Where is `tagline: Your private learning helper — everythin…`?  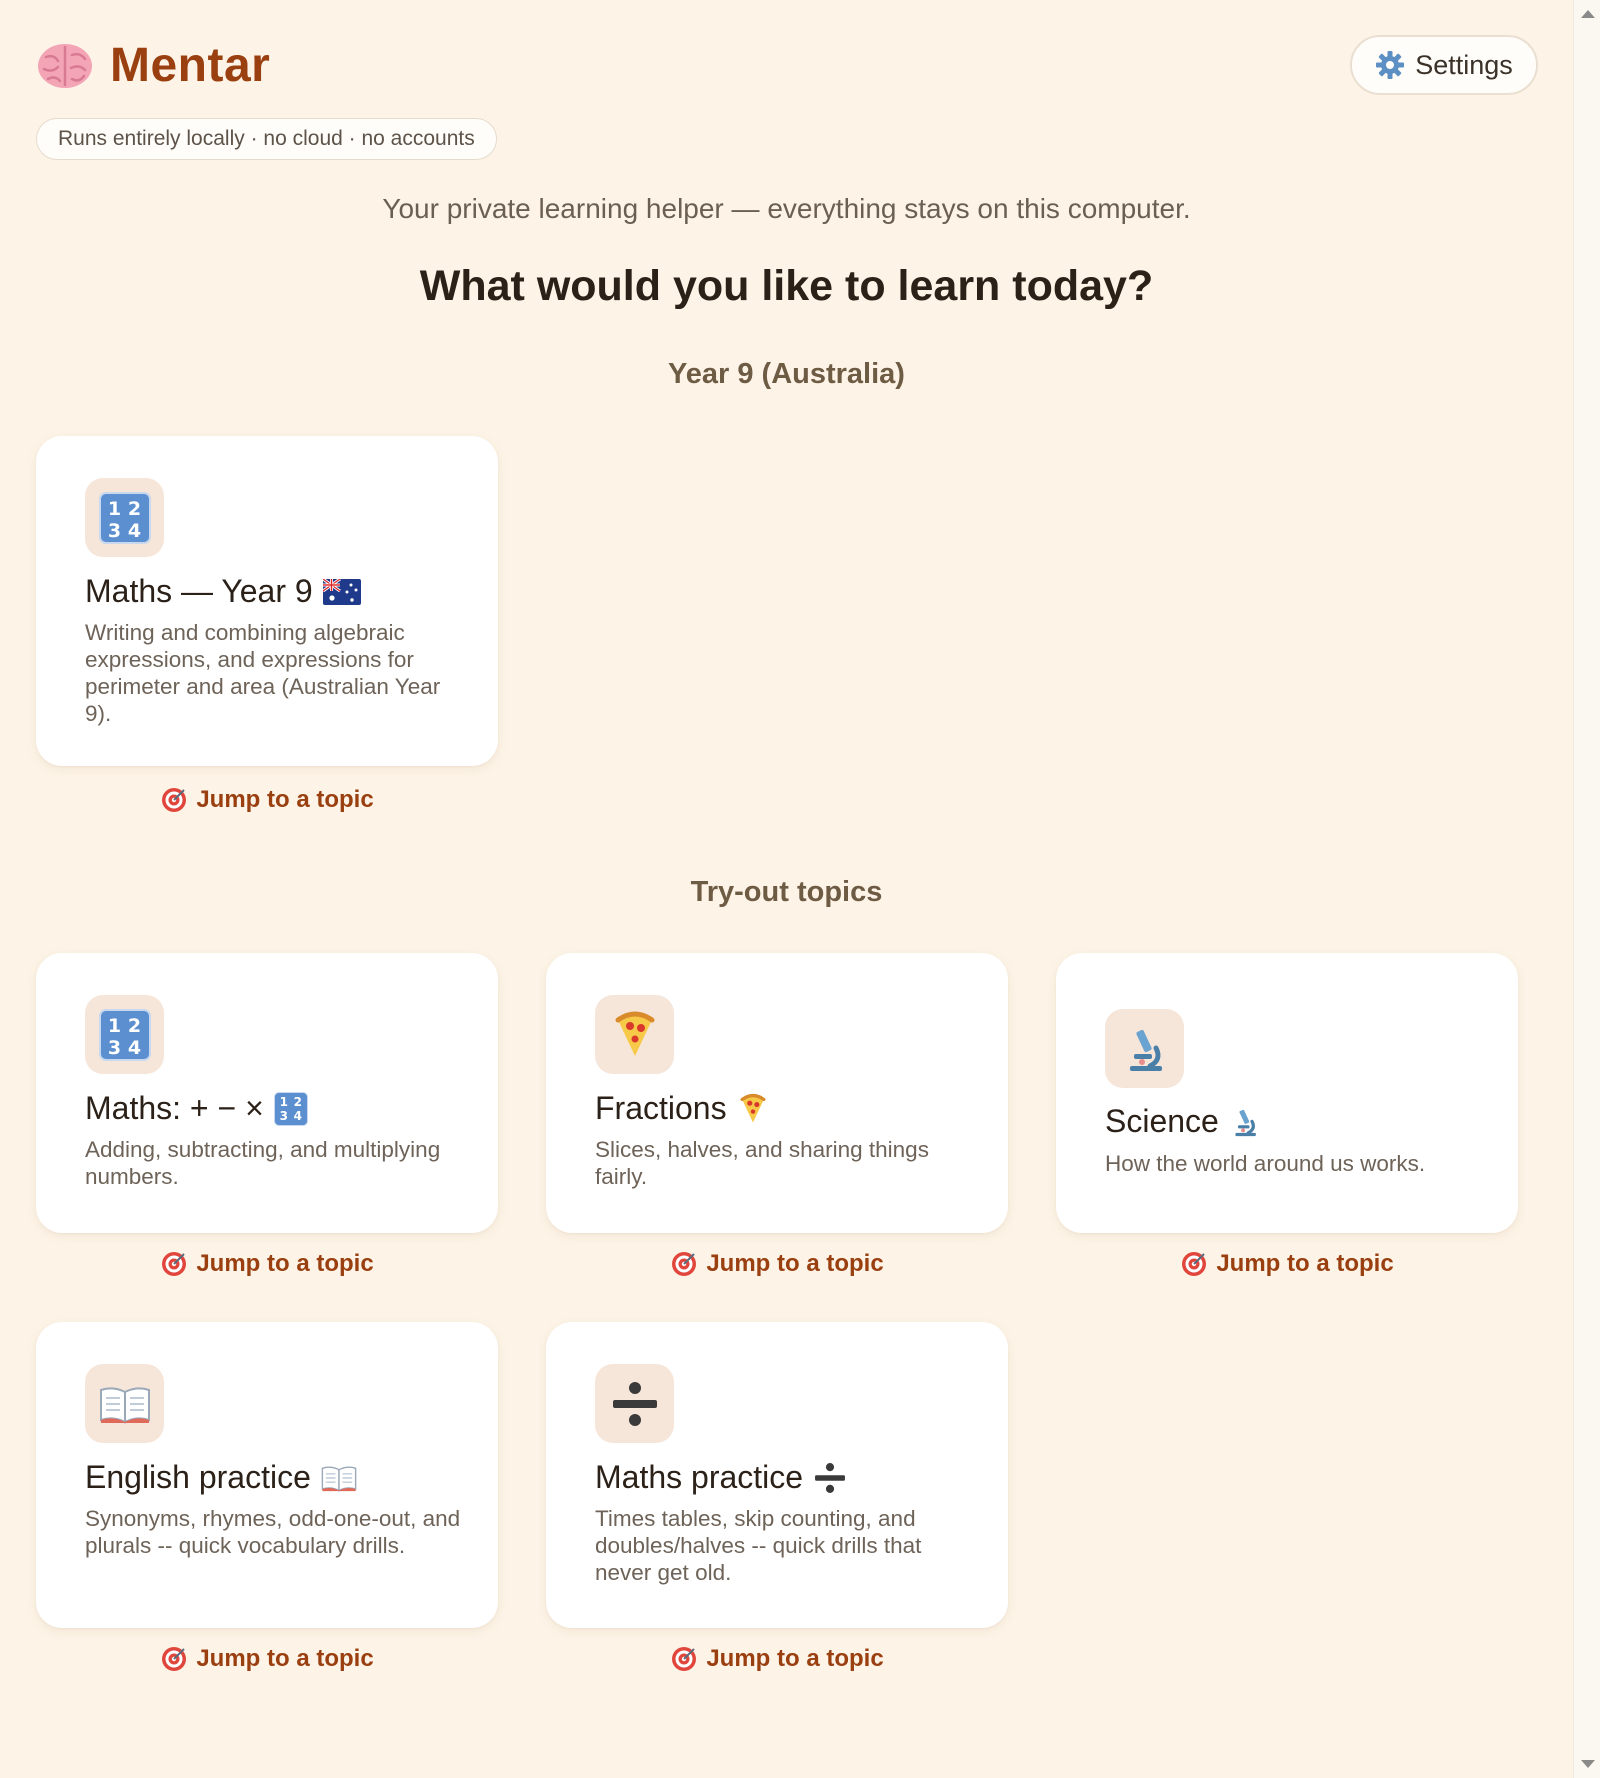 tagline: Your private learning helper — everythin… is located at coordinates (786, 208).